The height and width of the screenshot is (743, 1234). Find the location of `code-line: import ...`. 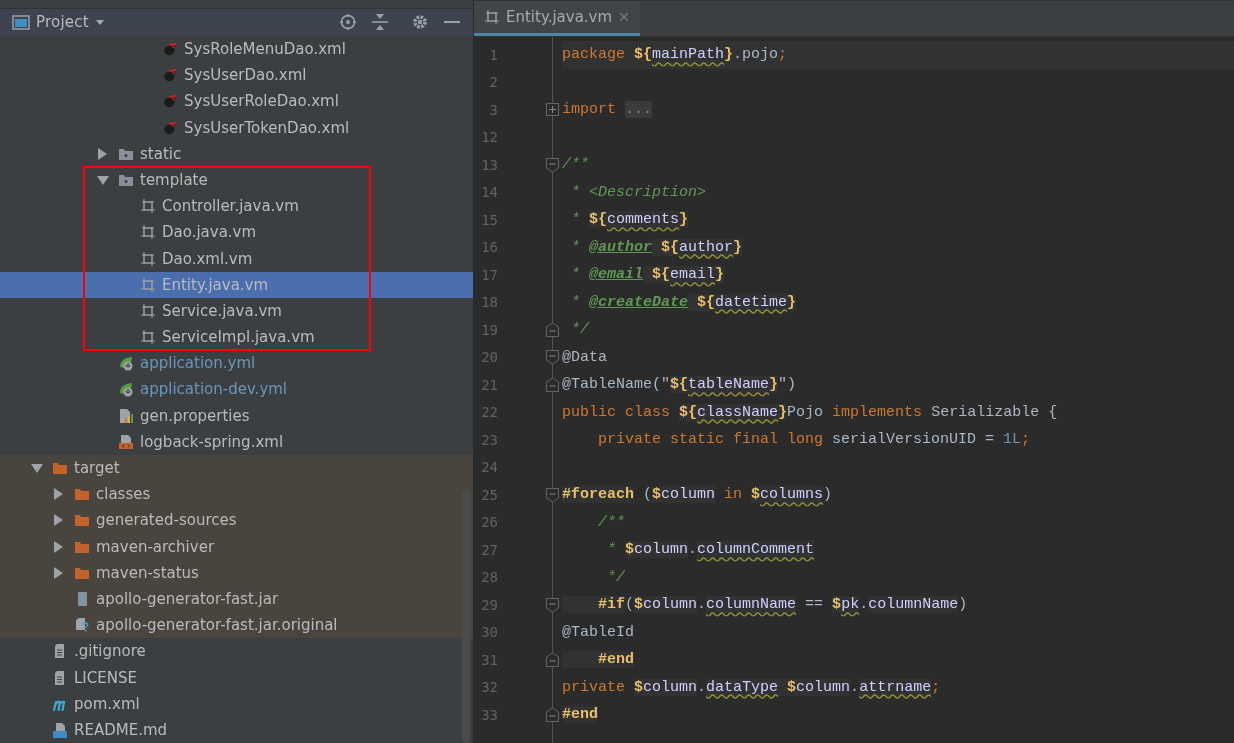

code-line: import ... is located at coordinates (608, 110).